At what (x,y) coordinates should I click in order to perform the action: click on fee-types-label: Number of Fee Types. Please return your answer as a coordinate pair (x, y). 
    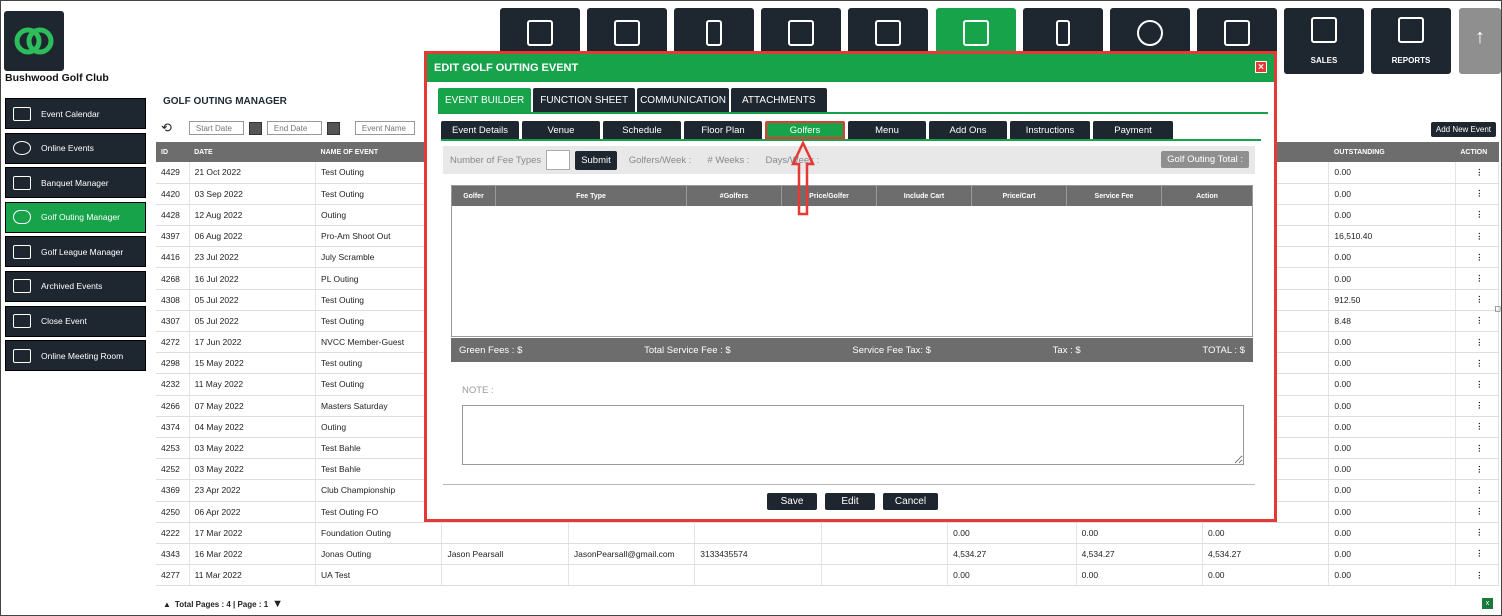
    Looking at the image, I should click on (496, 160).